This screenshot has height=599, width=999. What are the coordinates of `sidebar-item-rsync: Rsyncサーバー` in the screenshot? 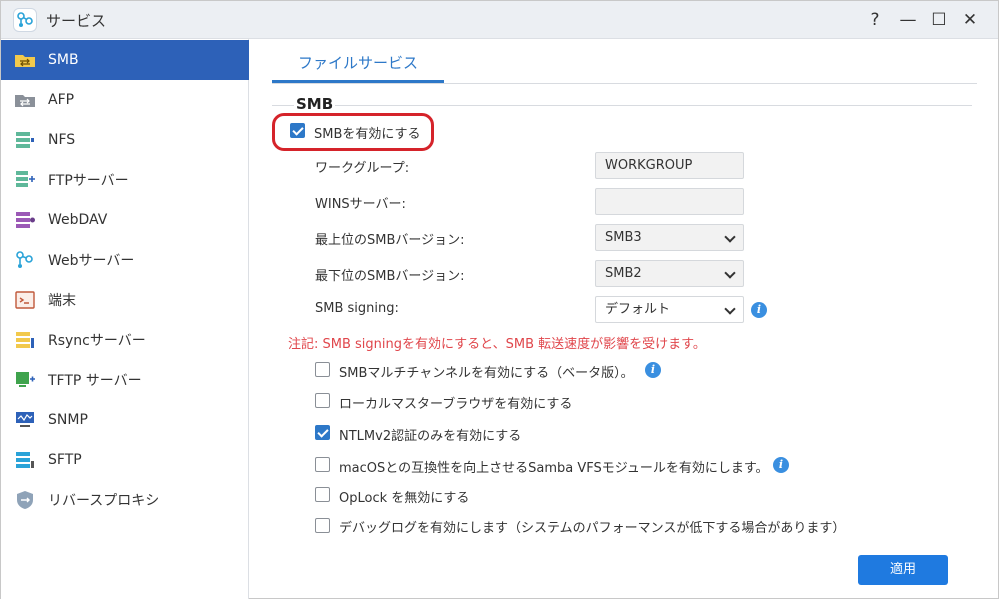 It's located at (125, 340).